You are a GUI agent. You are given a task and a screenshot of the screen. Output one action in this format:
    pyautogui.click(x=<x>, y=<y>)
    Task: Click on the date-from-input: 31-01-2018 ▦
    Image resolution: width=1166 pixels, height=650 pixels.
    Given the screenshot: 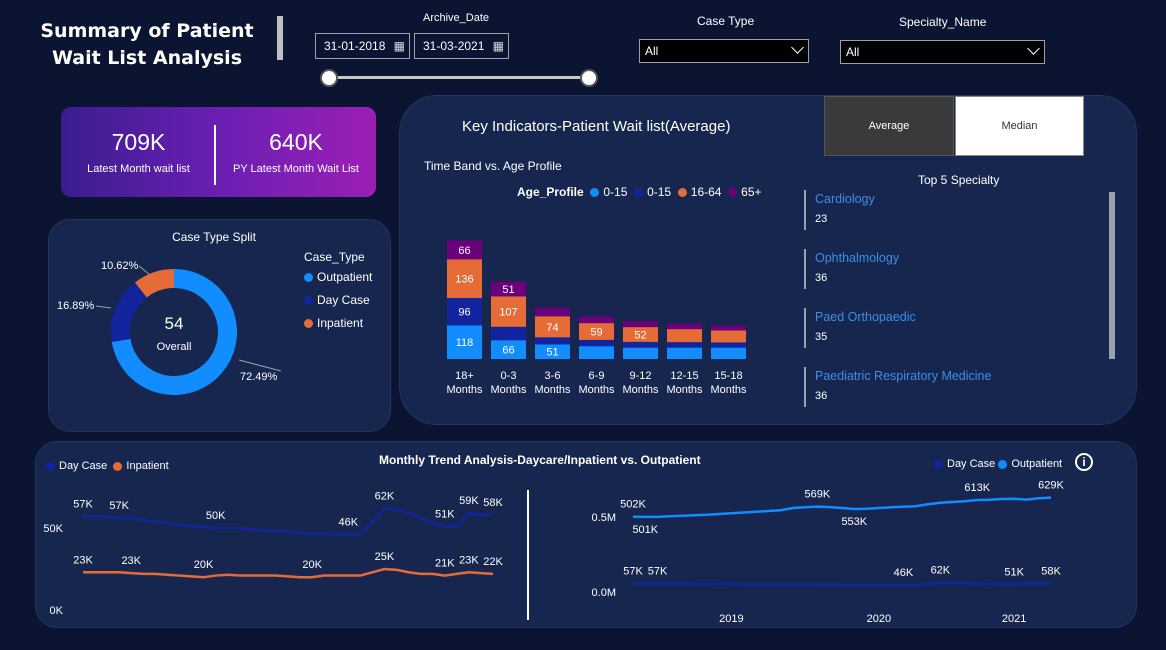 What is the action you would take?
    pyautogui.click(x=362, y=46)
    